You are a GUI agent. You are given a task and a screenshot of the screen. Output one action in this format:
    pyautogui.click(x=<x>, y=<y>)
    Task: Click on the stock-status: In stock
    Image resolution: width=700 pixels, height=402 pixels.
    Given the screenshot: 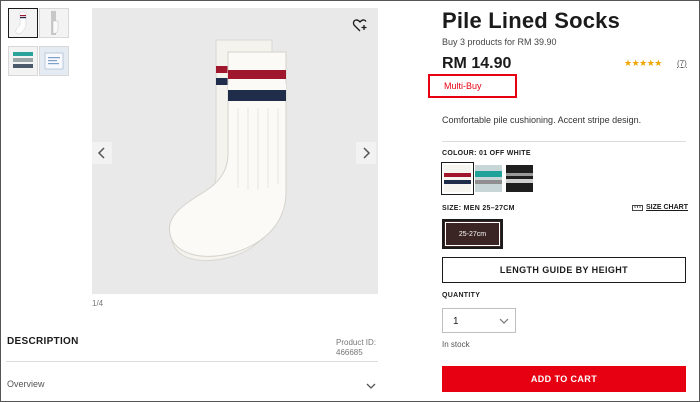 What is the action you would take?
    pyautogui.click(x=456, y=344)
    